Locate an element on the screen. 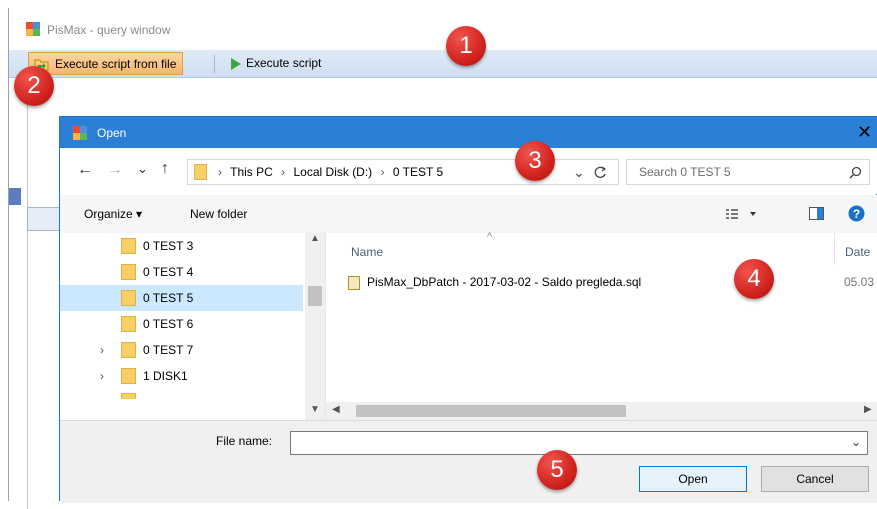  organize-menu: Organize ▾ is located at coordinates (113, 214).